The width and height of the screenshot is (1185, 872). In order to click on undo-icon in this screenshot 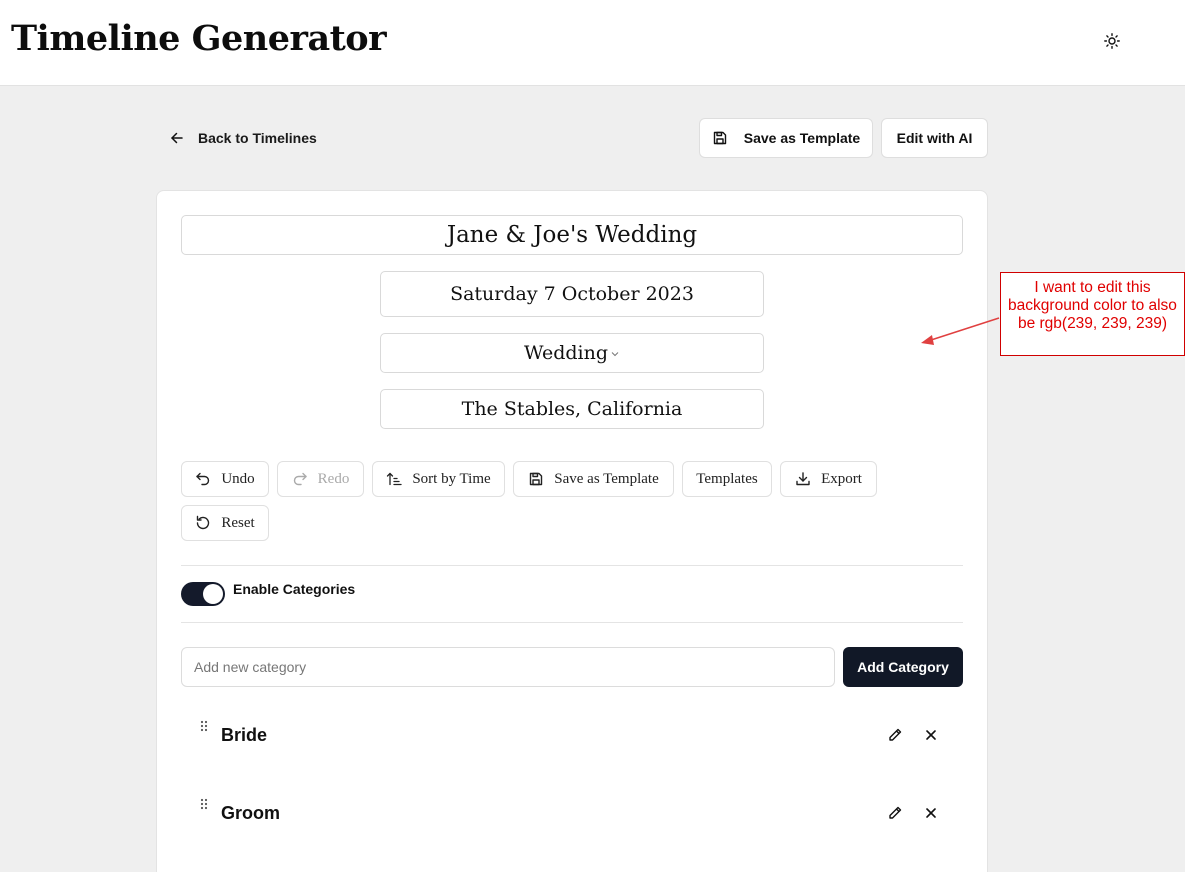, I will do `click(203, 479)`.